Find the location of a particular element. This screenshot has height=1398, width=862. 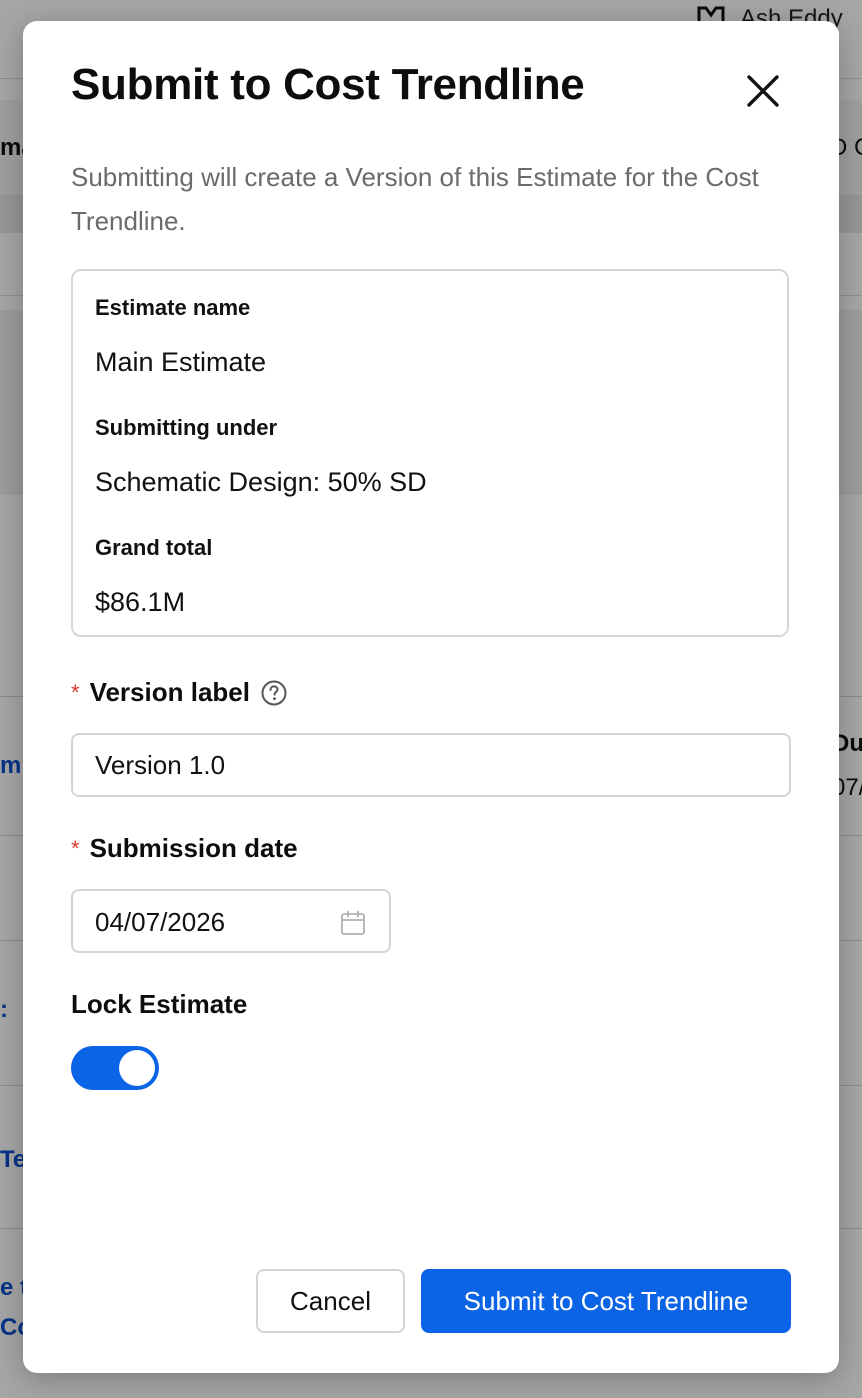

submission-date-value: 04/07/2026 is located at coordinates (160, 922).